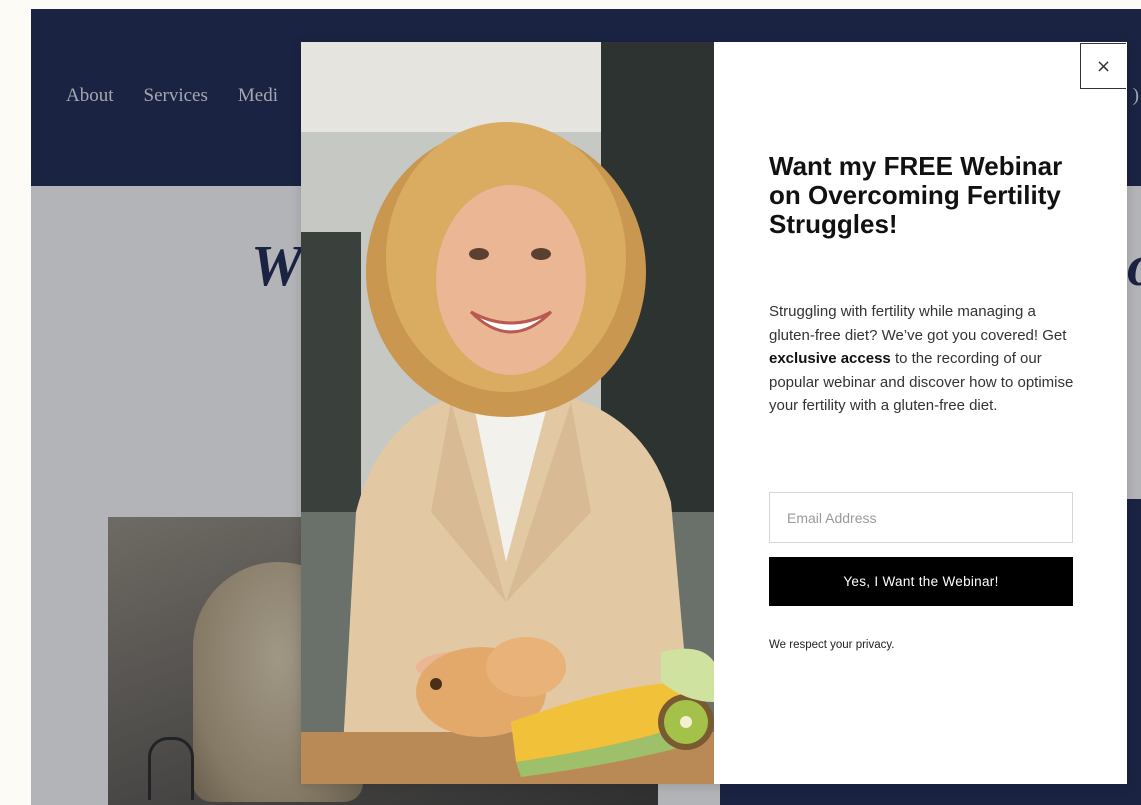 This screenshot has height=805, width=1141. Describe the element at coordinates (830, 358) in the screenshot. I see `description-emphasis: exclusive access` at that location.